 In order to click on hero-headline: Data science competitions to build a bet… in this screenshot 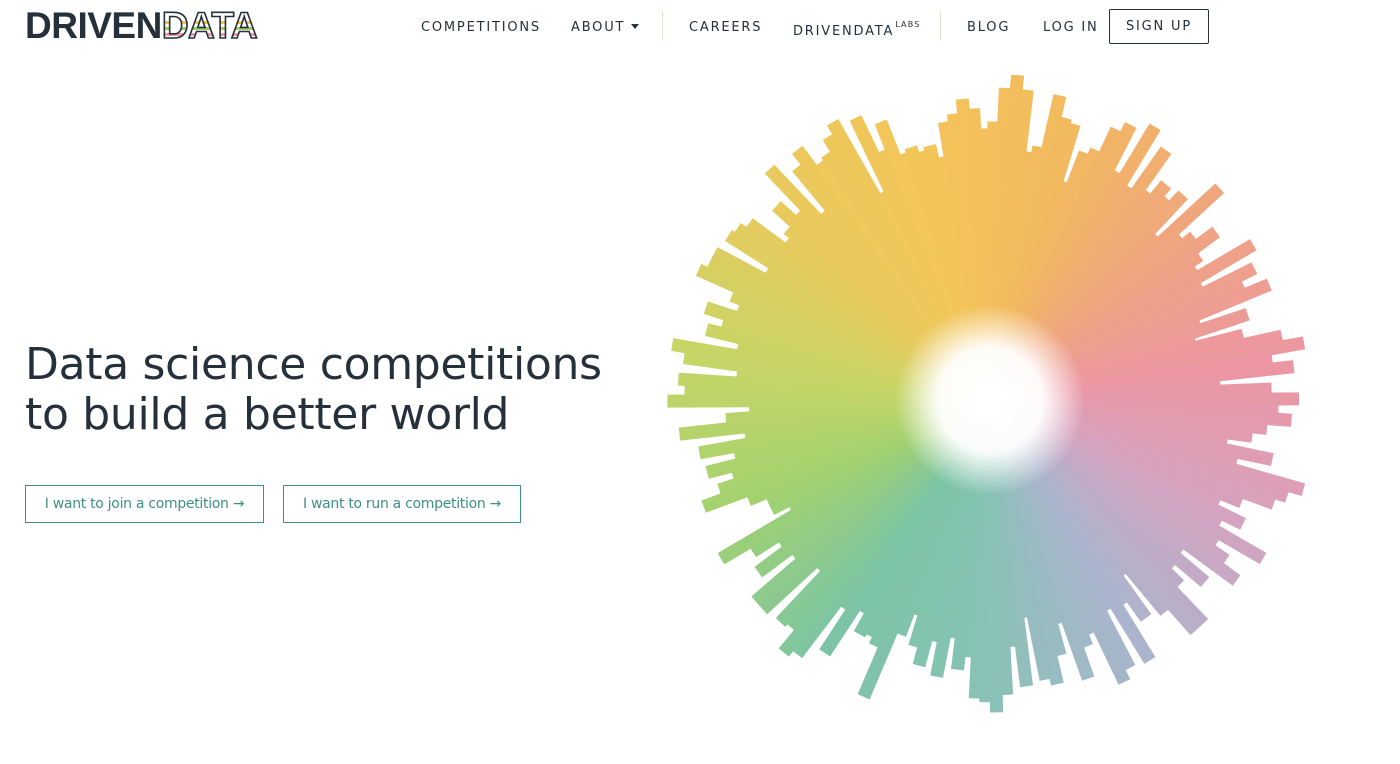, I will do `click(313, 390)`.